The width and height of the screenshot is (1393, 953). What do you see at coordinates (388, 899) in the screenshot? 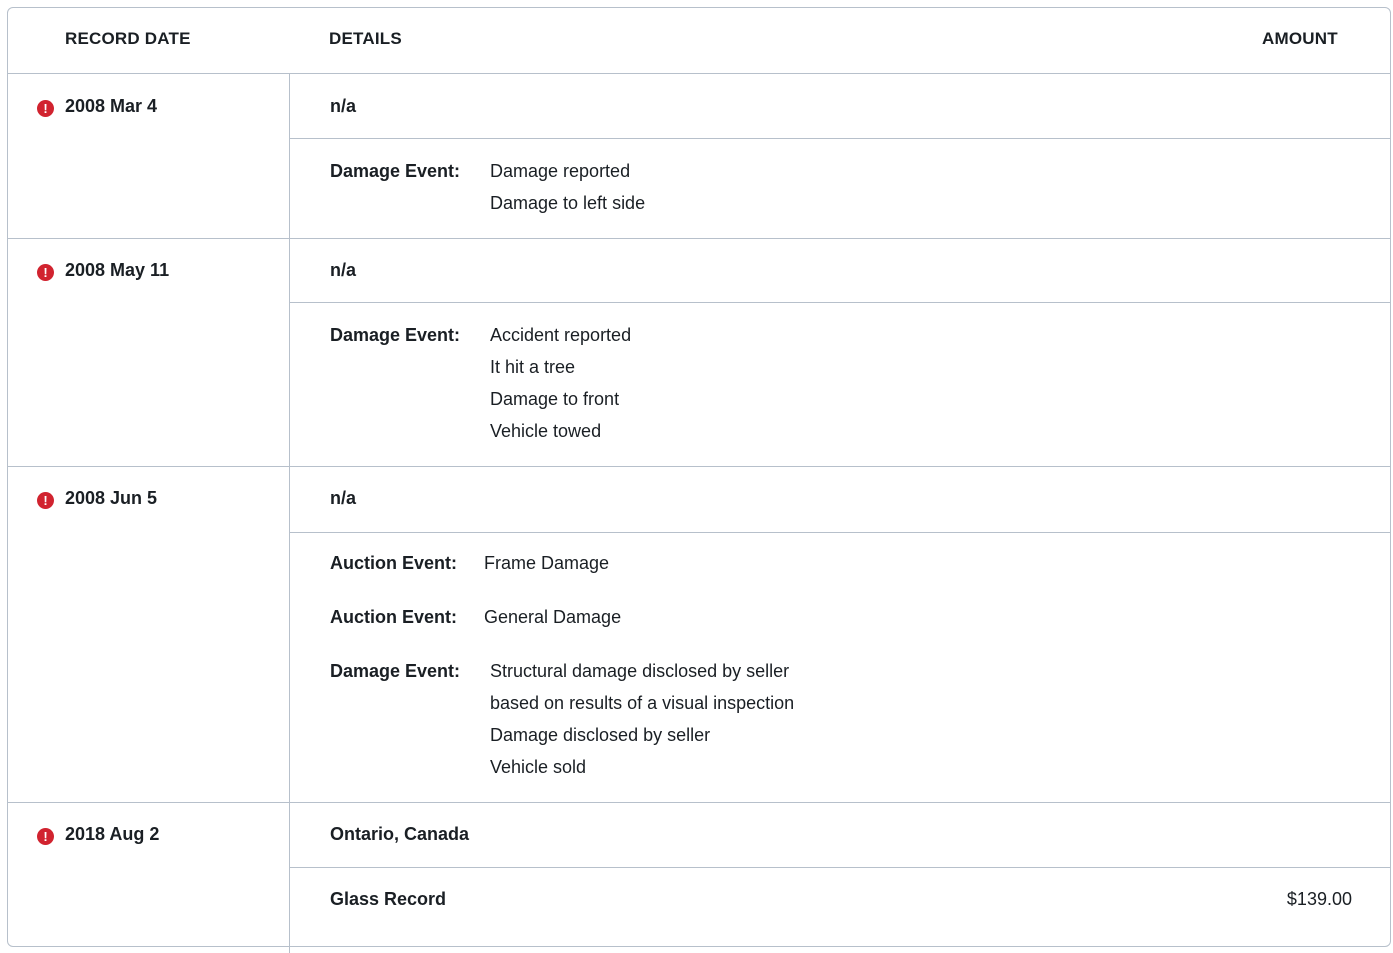
I see `event-label: Glass Record` at bounding box center [388, 899].